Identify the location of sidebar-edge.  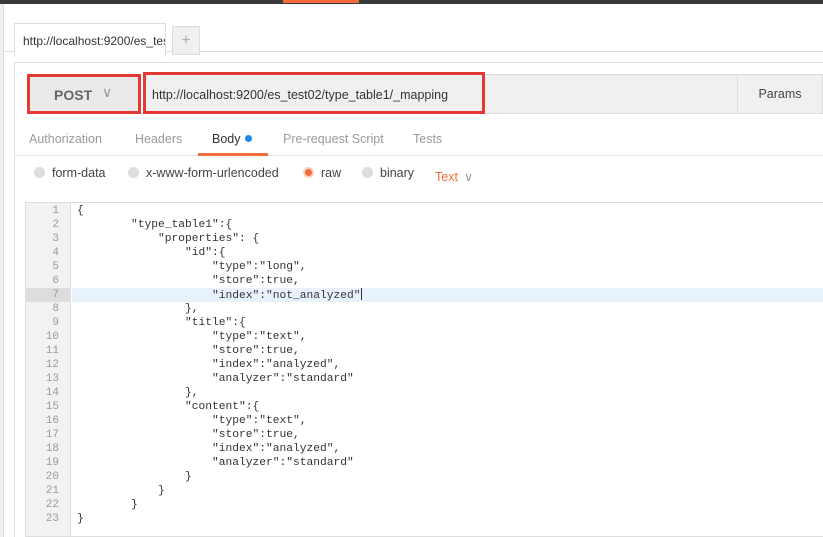
(2, 270).